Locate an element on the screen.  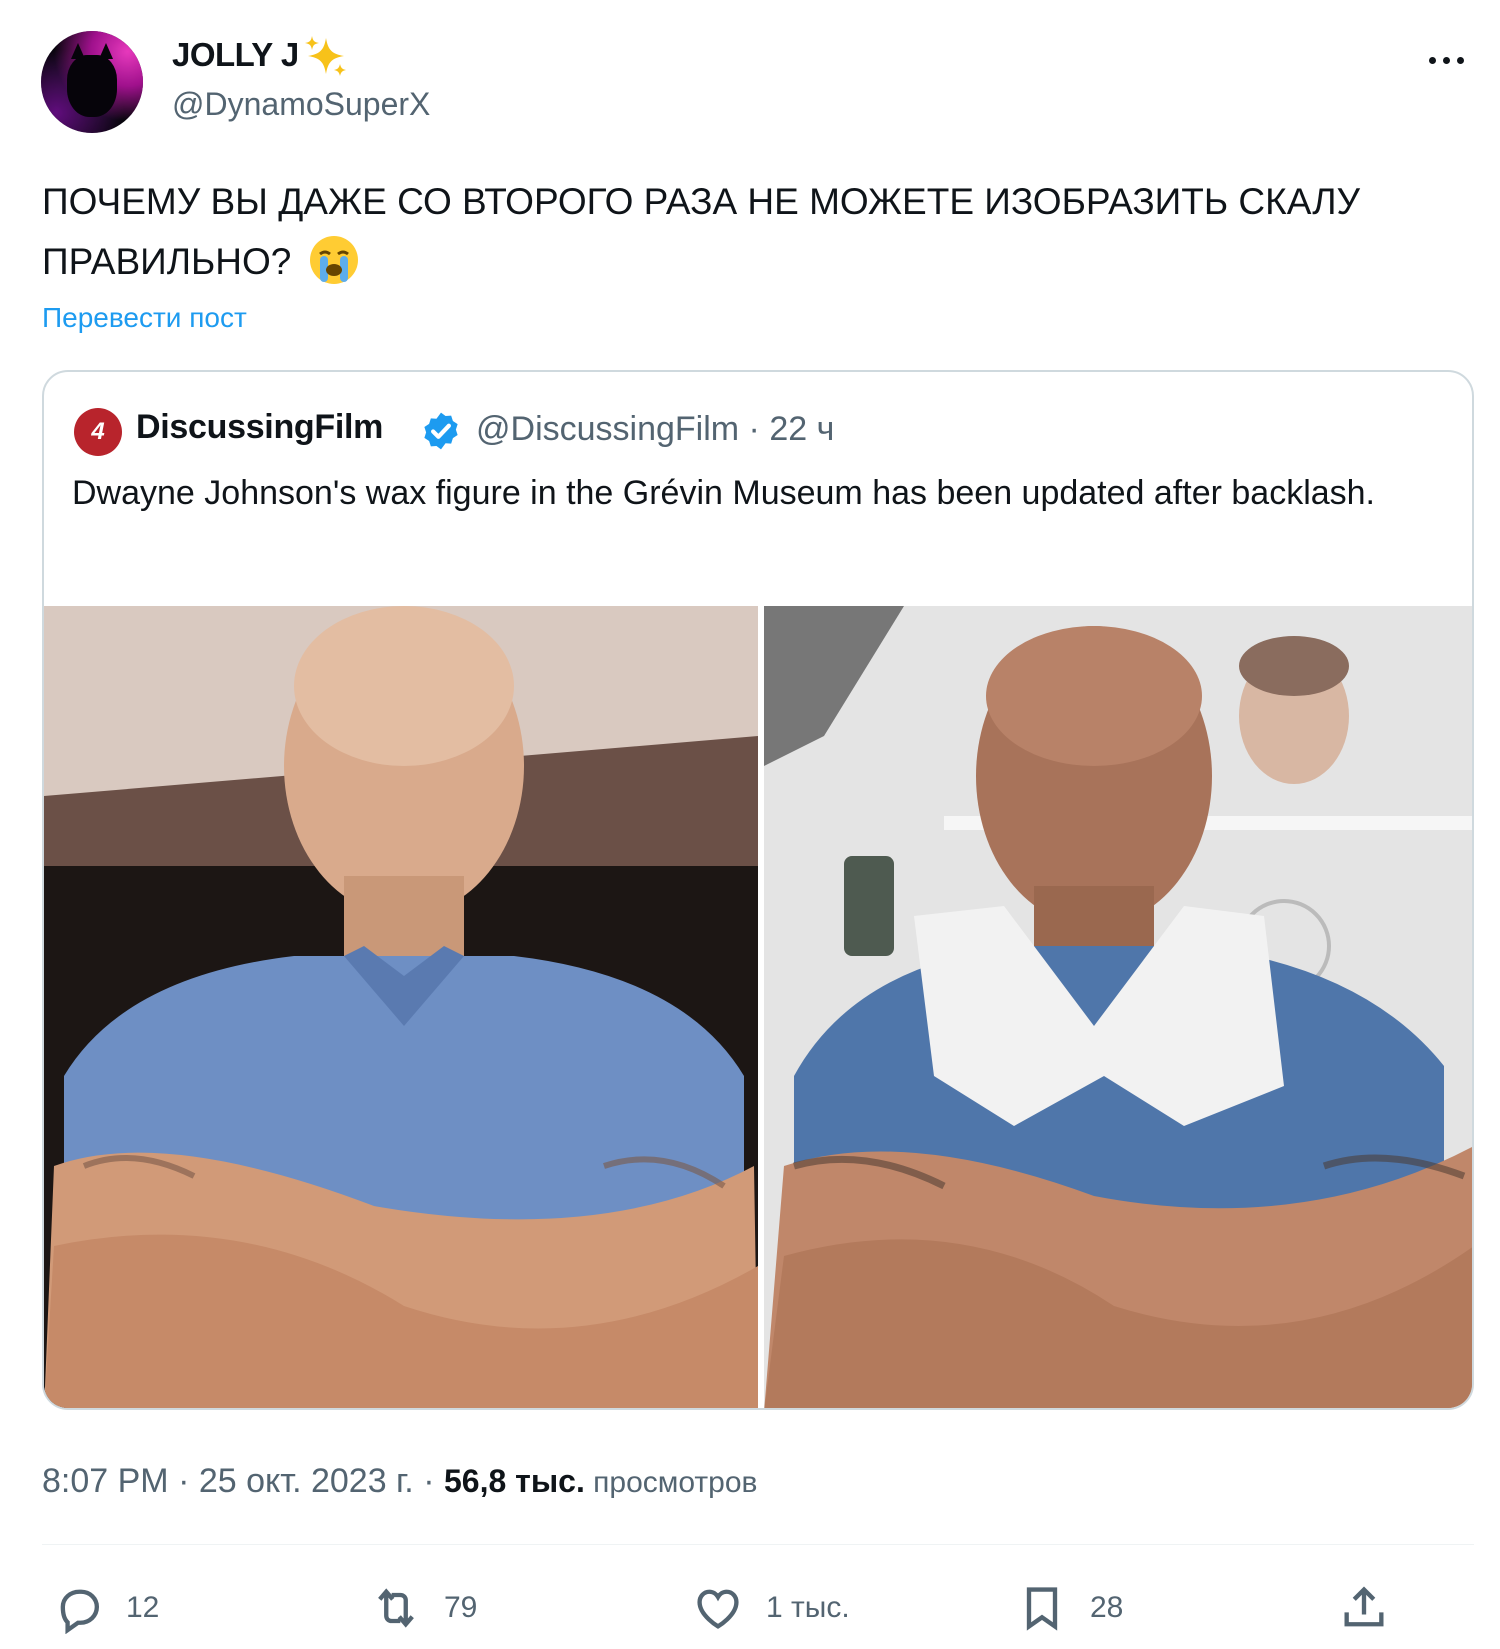
tweet-action-bar: 12 79 1 тыс. 28 is located at coordinates (750, 1608).